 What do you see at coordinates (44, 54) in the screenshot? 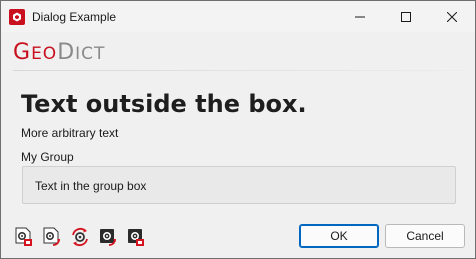
I see `logo-geo-rest: EO` at bounding box center [44, 54].